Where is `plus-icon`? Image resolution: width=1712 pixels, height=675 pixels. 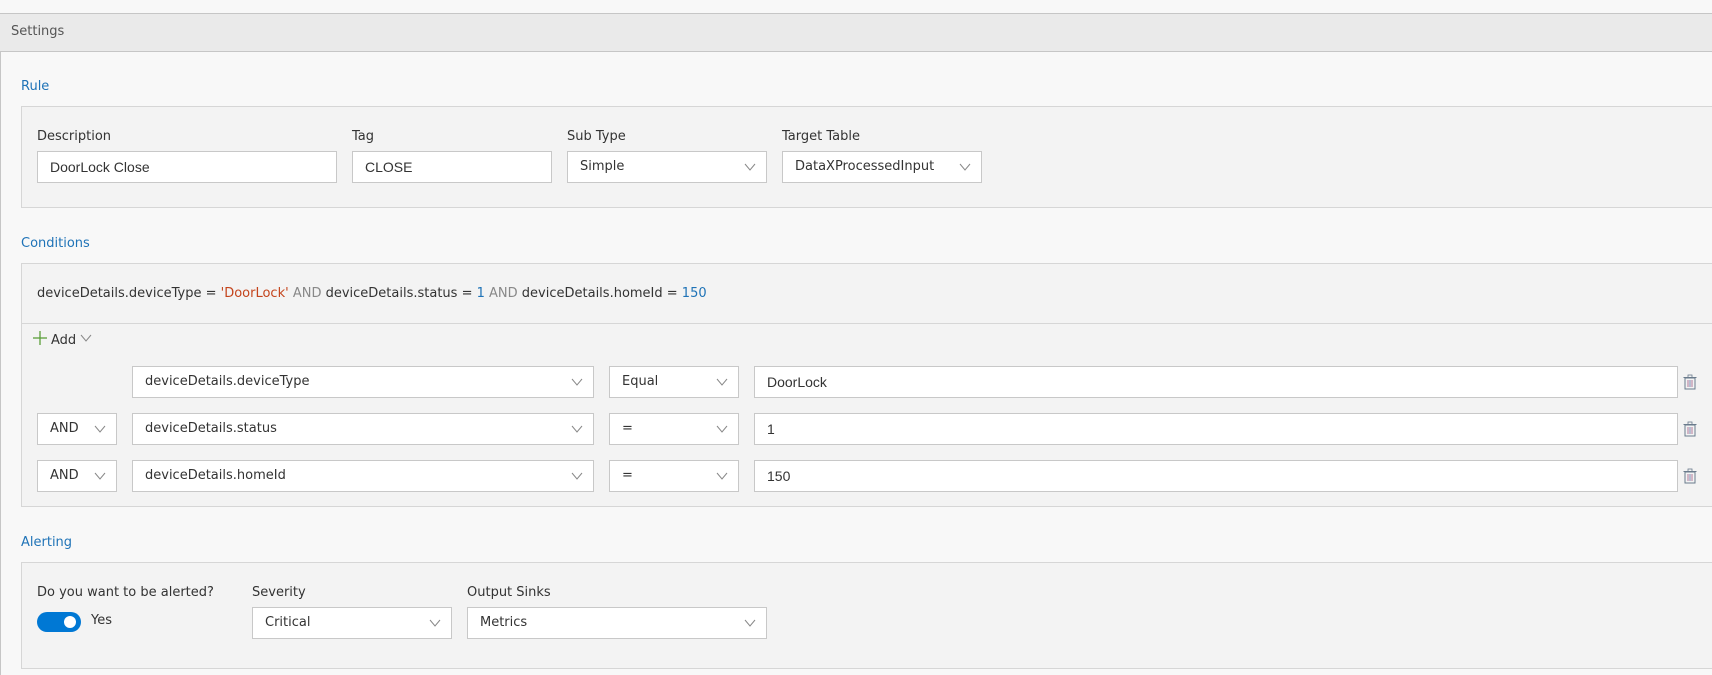 plus-icon is located at coordinates (40, 340).